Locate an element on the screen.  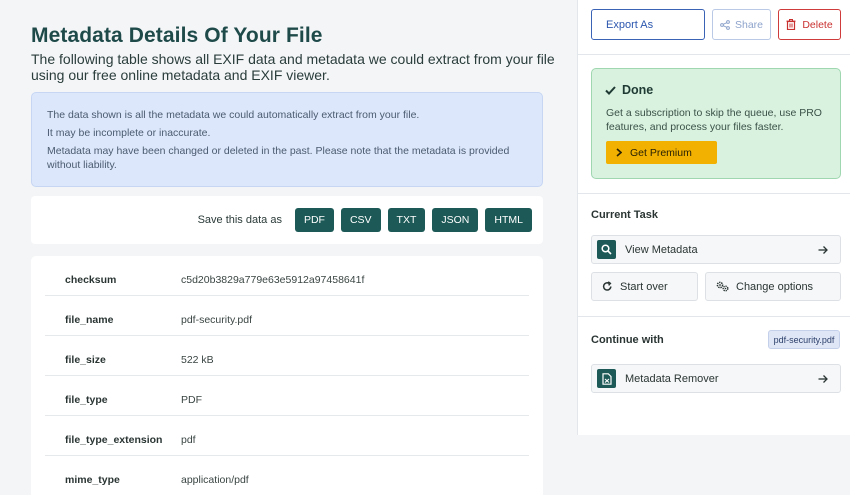
table-row: file_type PDF is located at coordinates (287, 396).